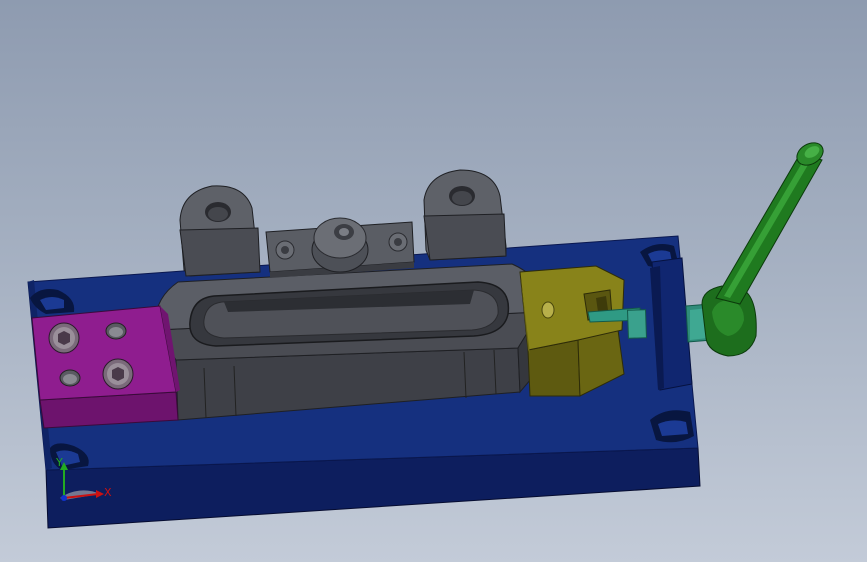  What do you see at coordinates (572, 331) in the screenshot?
I see `clamp-jaw` at bounding box center [572, 331].